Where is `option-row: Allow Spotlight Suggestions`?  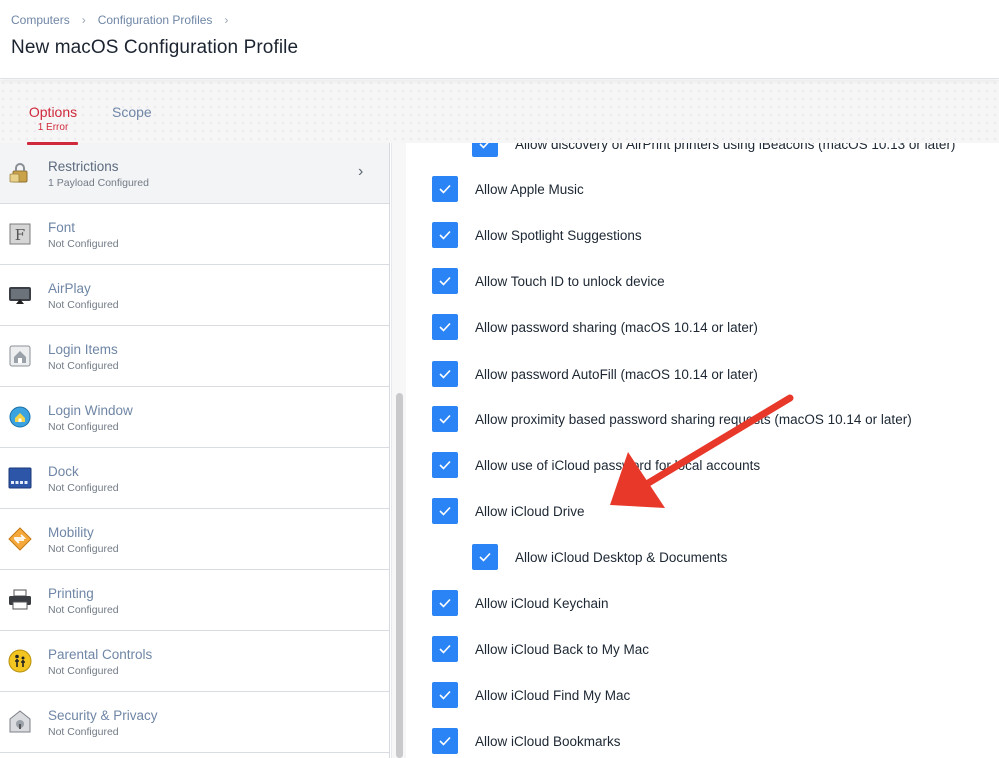
option-row: Allow Spotlight Suggestions is located at coordinates (537, 235).